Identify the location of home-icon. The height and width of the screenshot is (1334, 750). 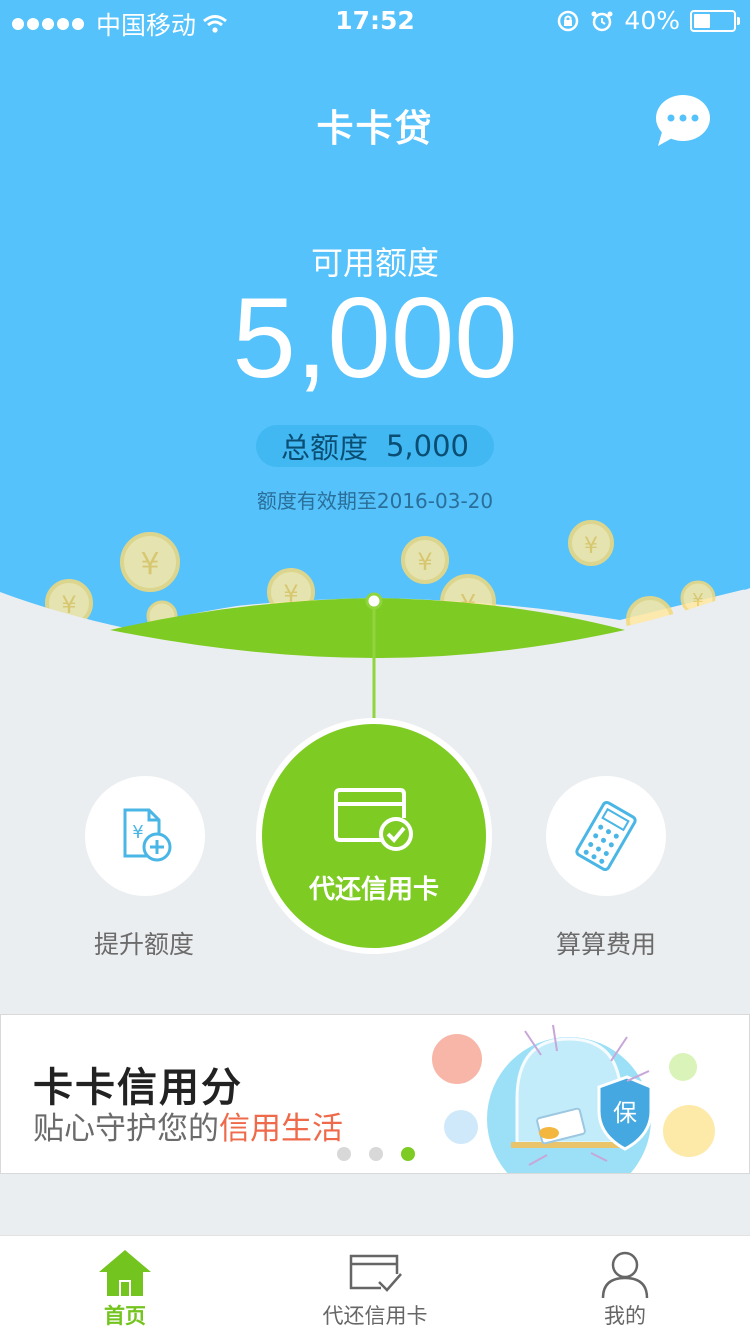
(125, 1273).